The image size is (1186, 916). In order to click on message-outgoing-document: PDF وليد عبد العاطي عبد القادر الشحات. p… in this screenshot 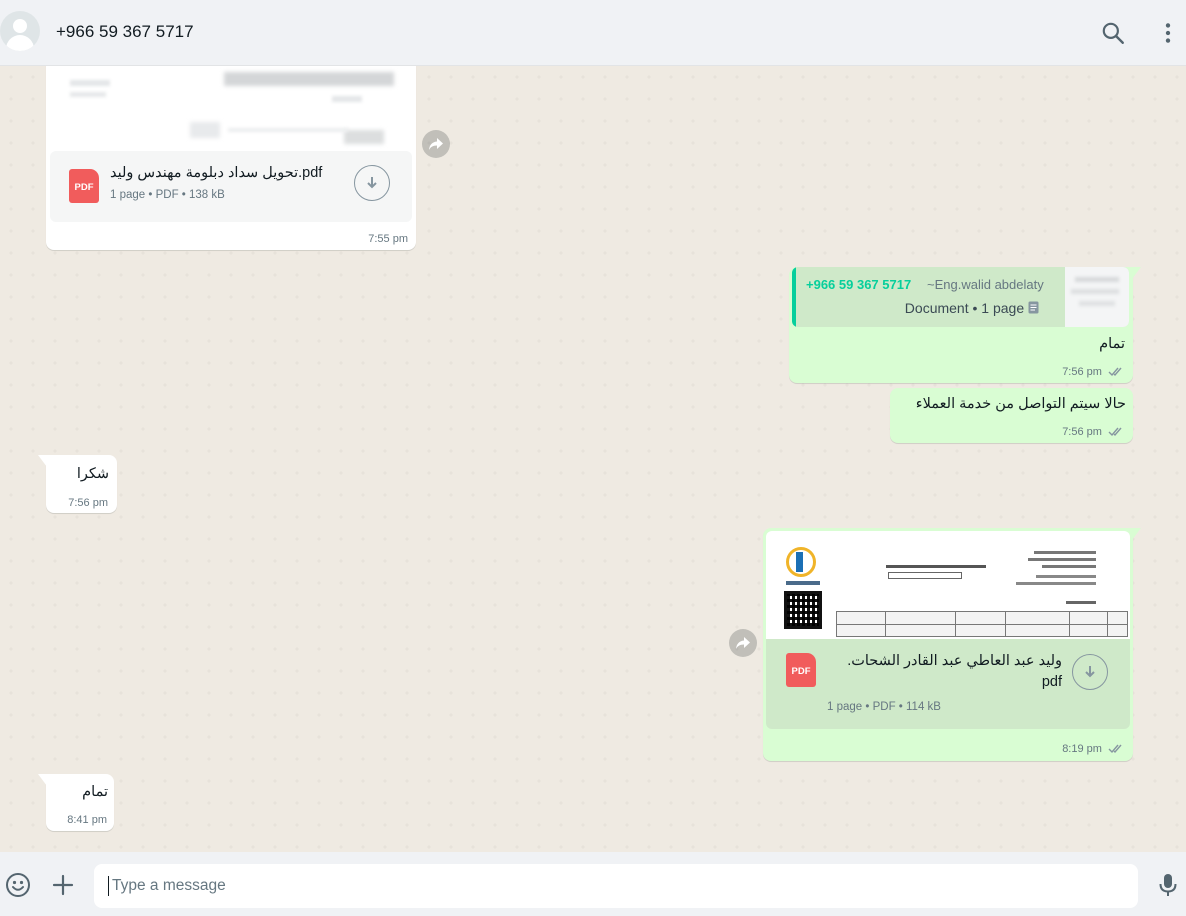, I will do `click(952, 644)`.